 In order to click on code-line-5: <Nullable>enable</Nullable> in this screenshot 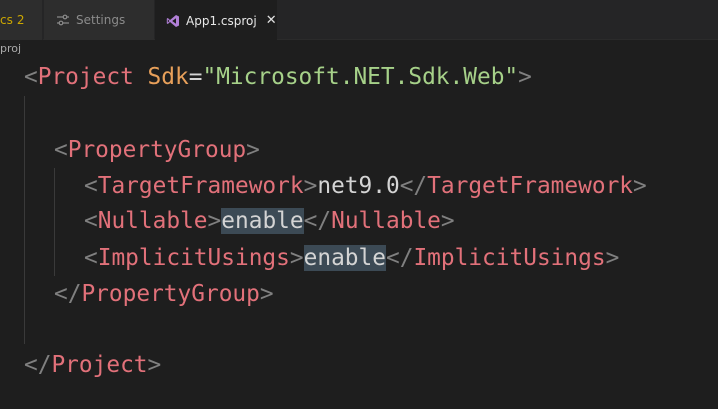, I will do `click(269, 221)`.